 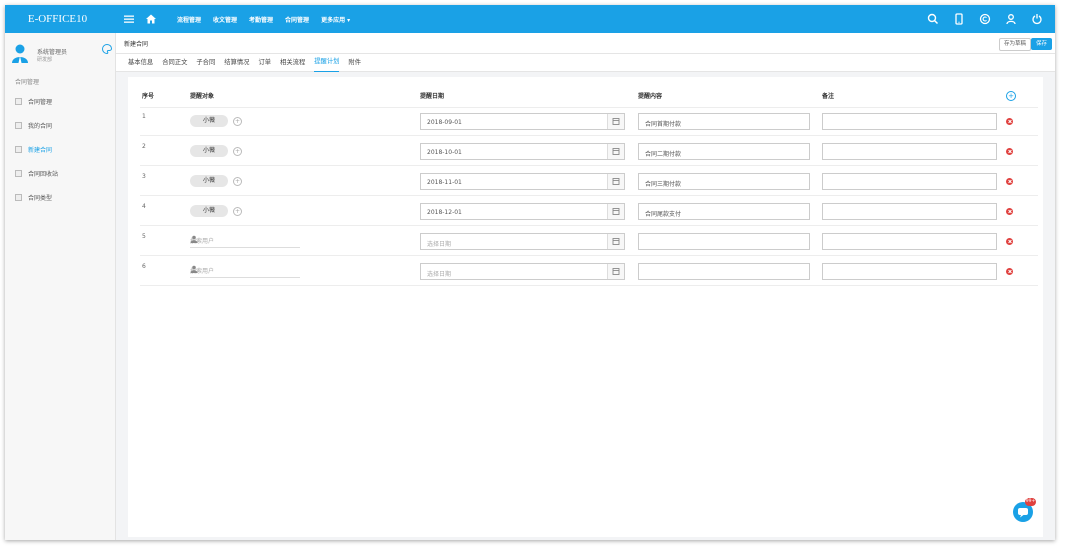 What do you see at coordinates (522, 121) in the screenshot?
I see `date-field: 2018-09-01` at bounding box center [522, 121].